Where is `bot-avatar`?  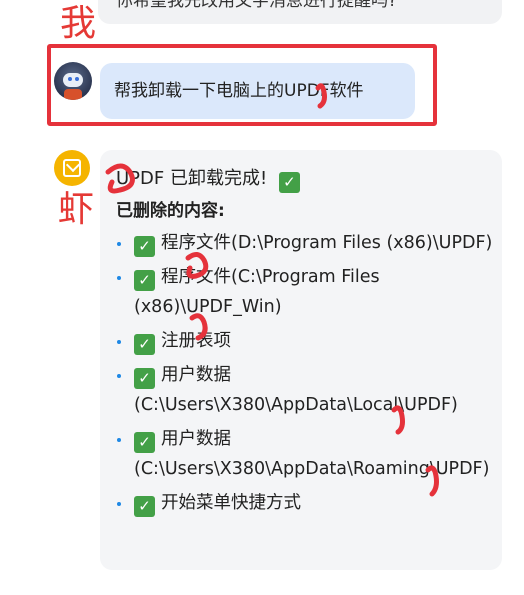
bot-avatar is located at coordinates (72, 168).